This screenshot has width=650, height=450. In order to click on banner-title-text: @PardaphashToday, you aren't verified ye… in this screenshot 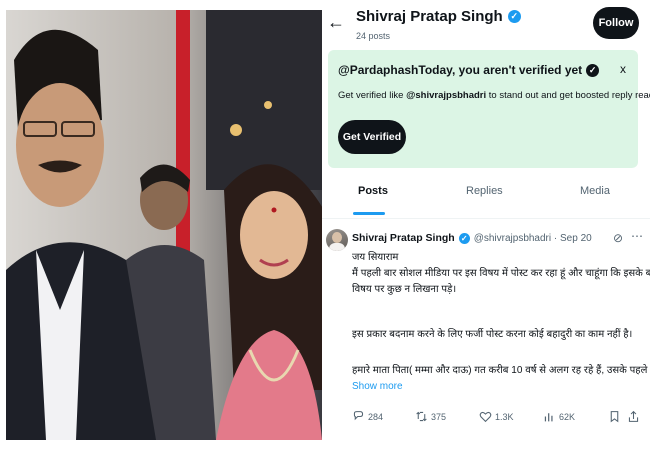, I will do `click(460, 70)`.